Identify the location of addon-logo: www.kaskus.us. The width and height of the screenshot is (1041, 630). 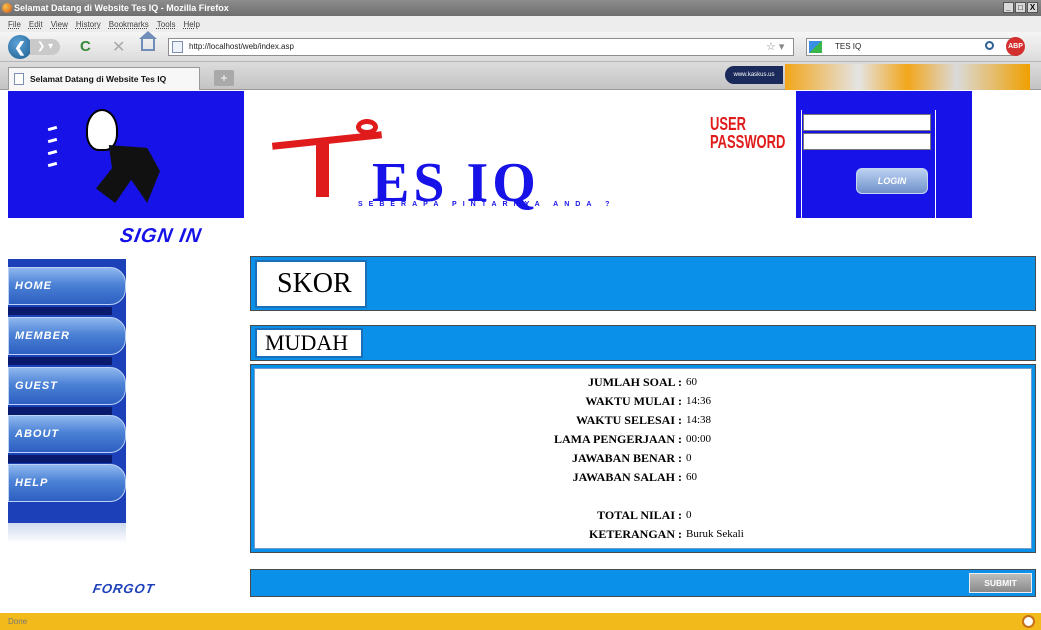
(754, 75).